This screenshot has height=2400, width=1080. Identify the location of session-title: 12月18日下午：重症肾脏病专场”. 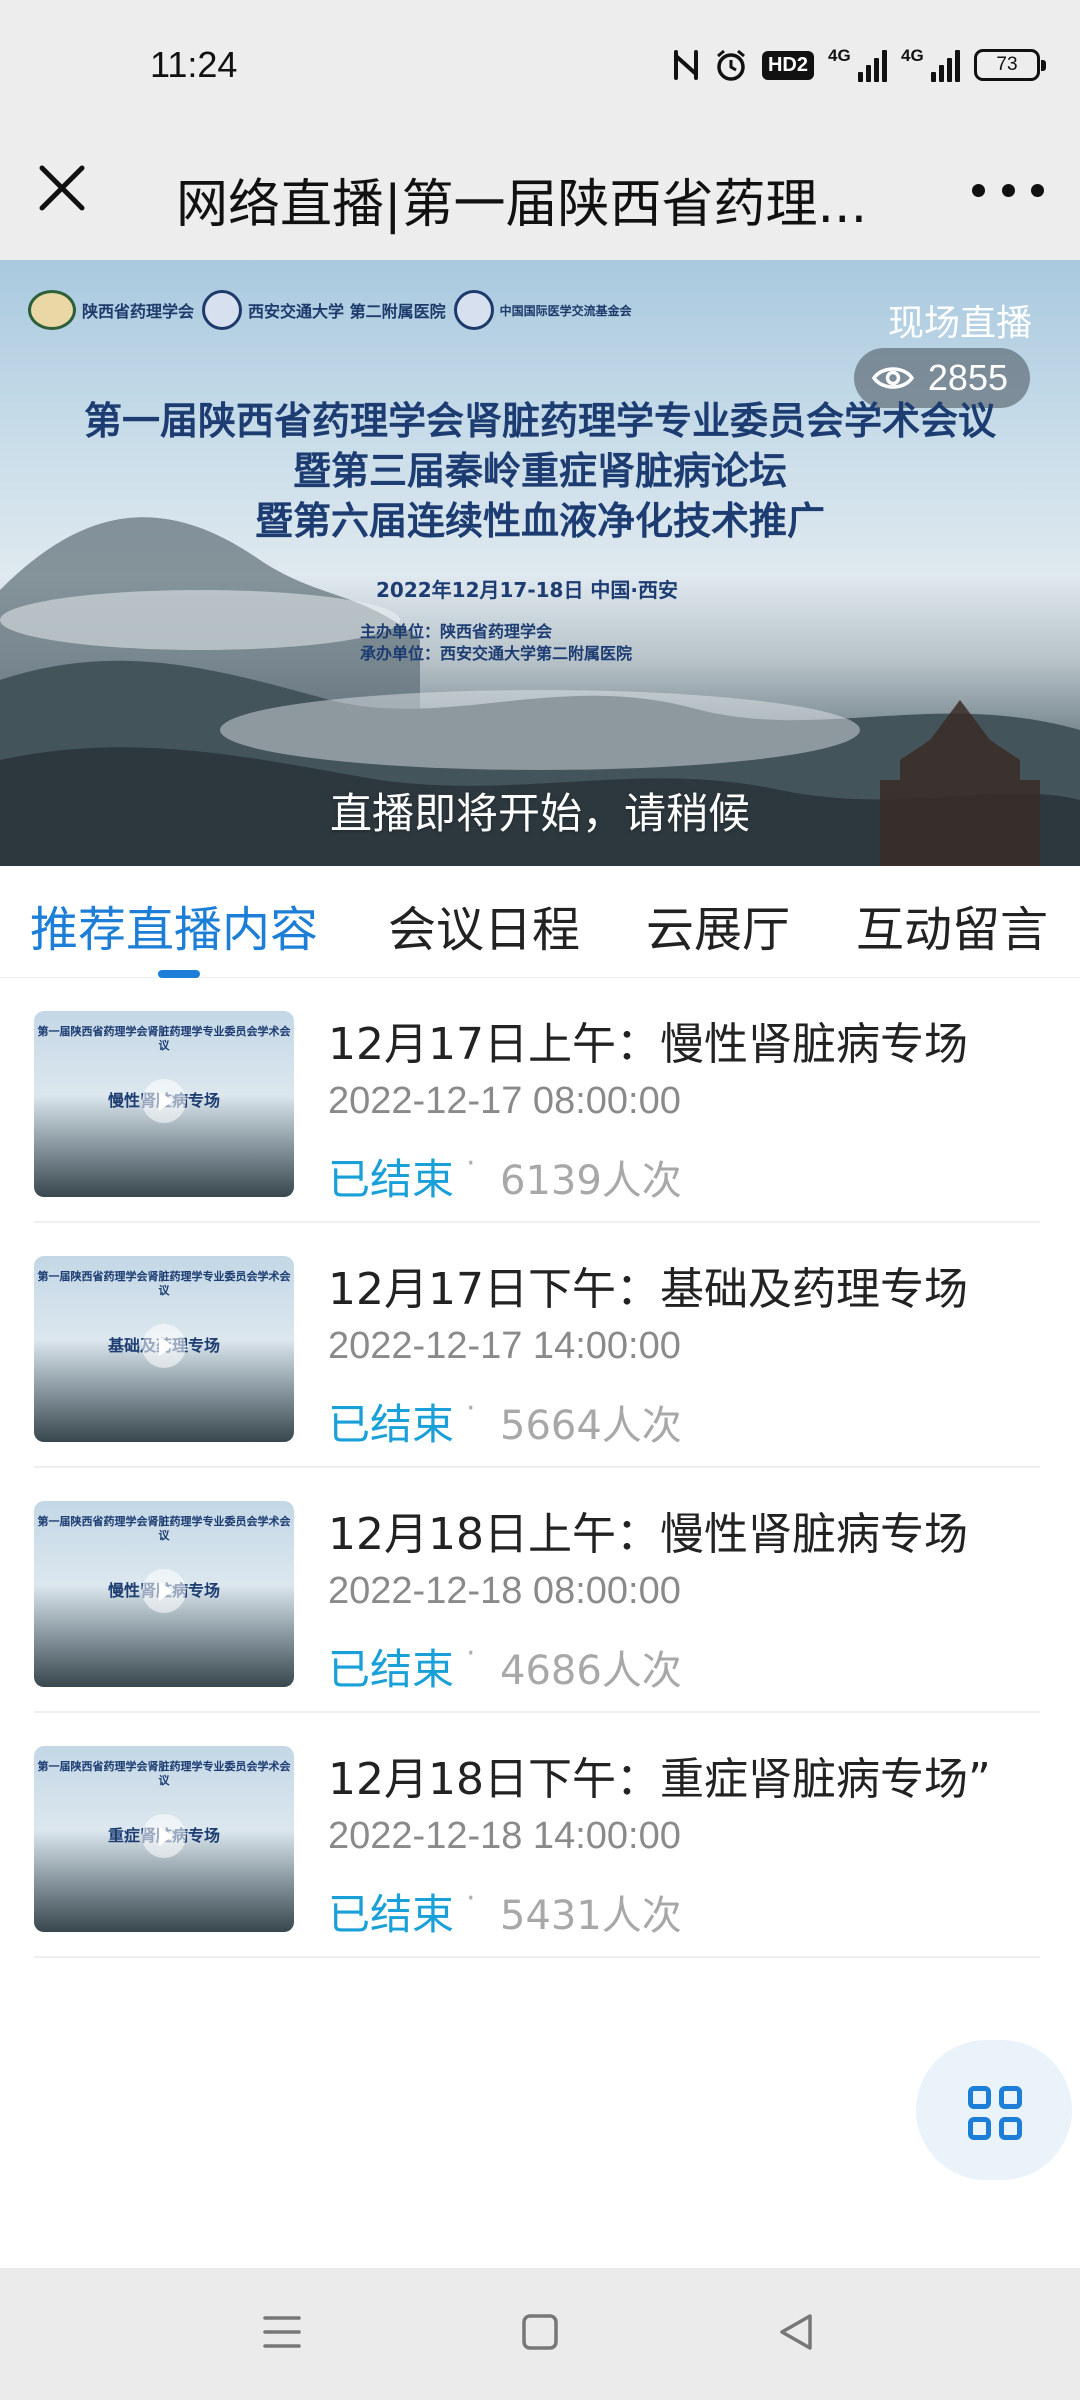
(659, 1779).